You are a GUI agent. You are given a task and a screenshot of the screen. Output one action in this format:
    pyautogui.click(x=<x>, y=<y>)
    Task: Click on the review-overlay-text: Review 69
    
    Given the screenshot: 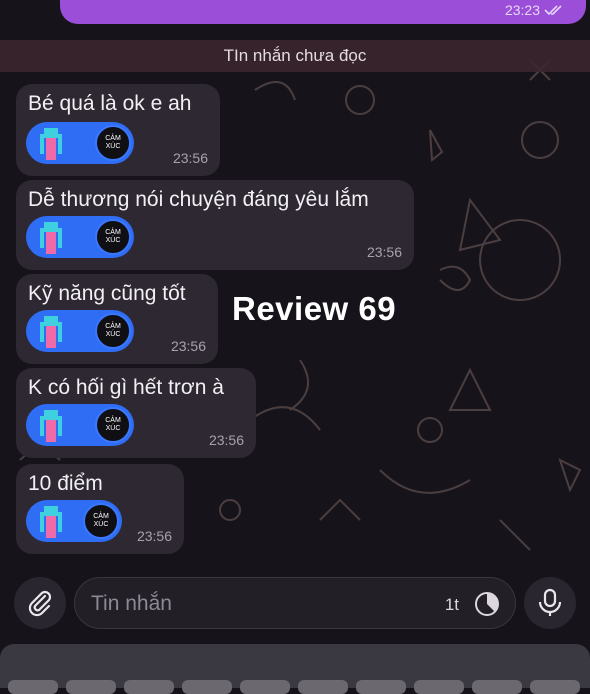 What is the action you would take?
    pyautogui.click(x=314, y=308)
    